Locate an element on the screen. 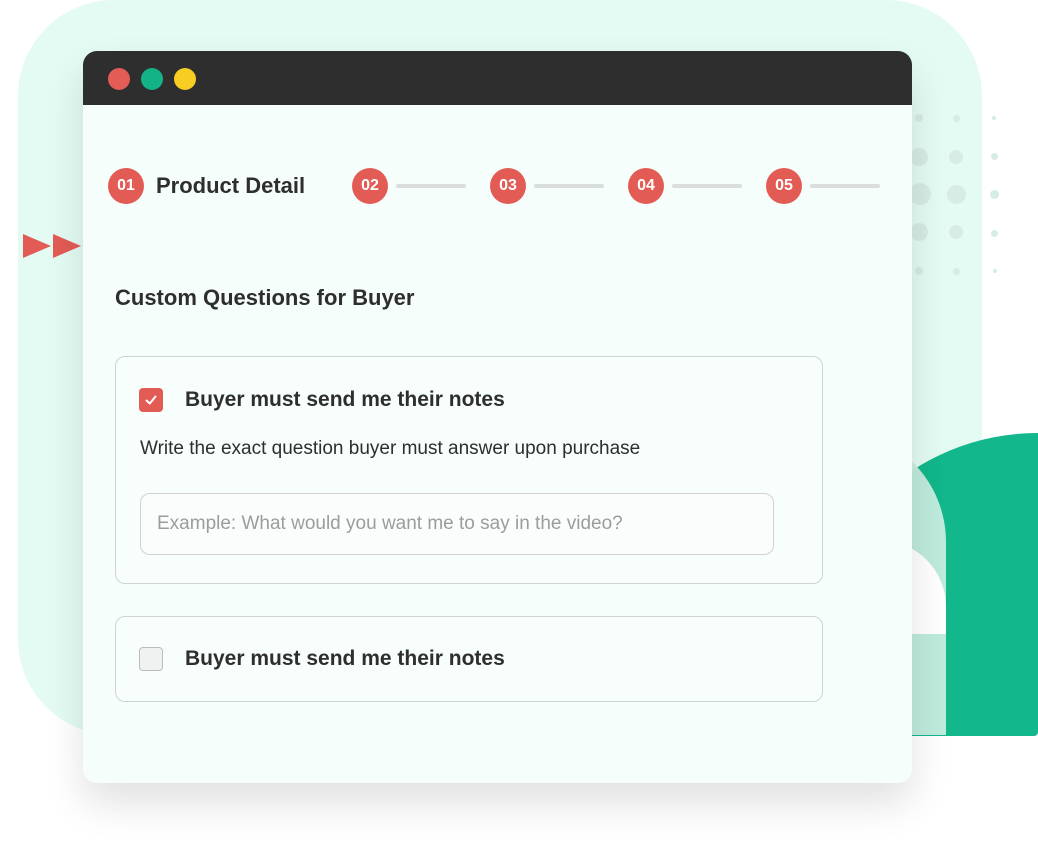 Image resolution: width=1038 pixels, height=867 pixels. decorative-dots is located at coordinates (960, 195).